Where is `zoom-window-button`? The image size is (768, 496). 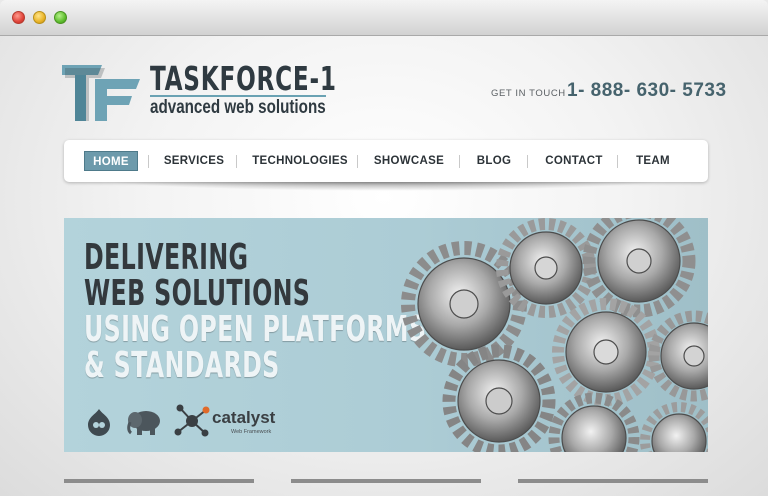
zoom-window-button is located at coordinates (60, 17).